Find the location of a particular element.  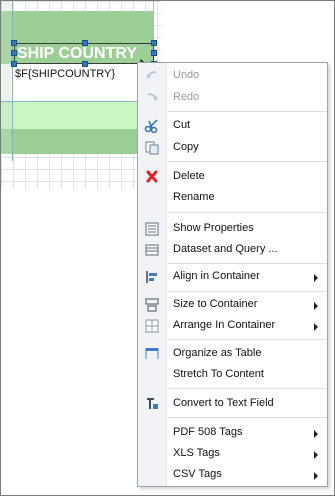

menu-item-label: Convert to Text Field is located at coordinates (223, 403).